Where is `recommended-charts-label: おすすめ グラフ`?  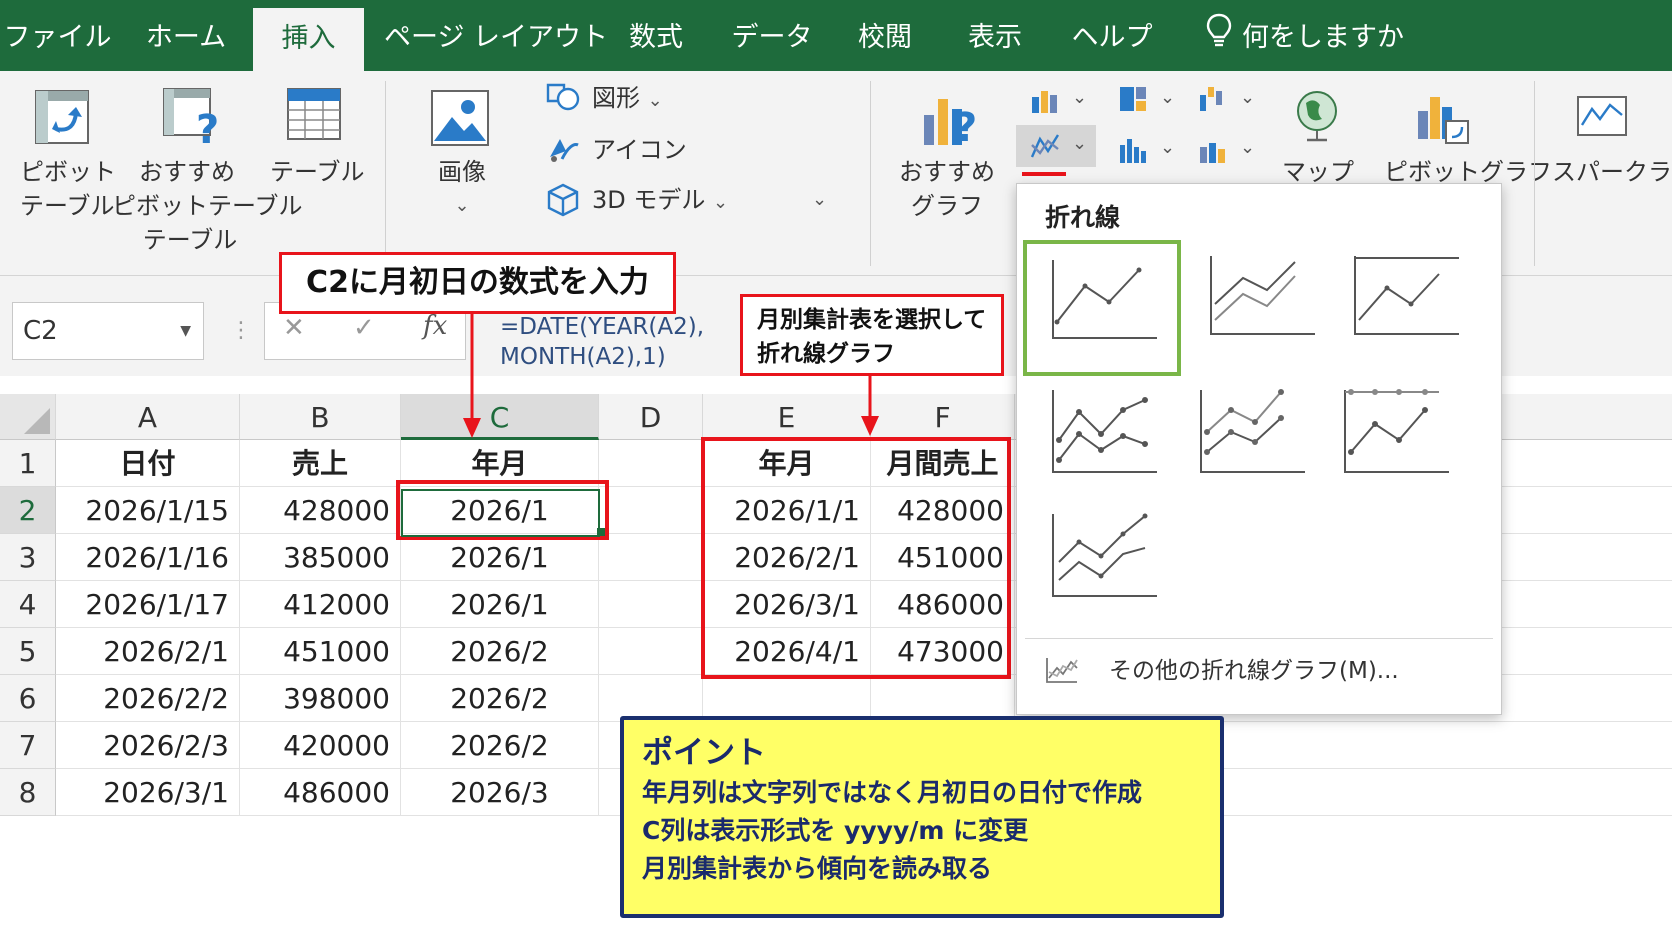
recommended-charts-label: おすすめ グラフ is located at coordinates (947, 189).